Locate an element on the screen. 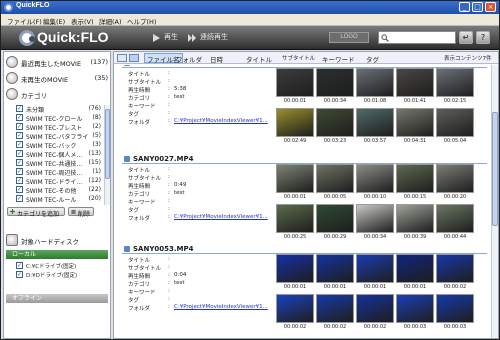  thumbnail-timestamp: 00:00:34 is located at coordinates (335, 101).